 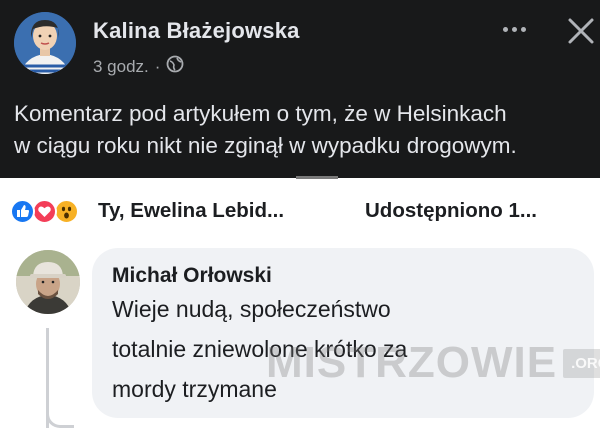 I want to click on more-options-button, so click(x=514, y=29).